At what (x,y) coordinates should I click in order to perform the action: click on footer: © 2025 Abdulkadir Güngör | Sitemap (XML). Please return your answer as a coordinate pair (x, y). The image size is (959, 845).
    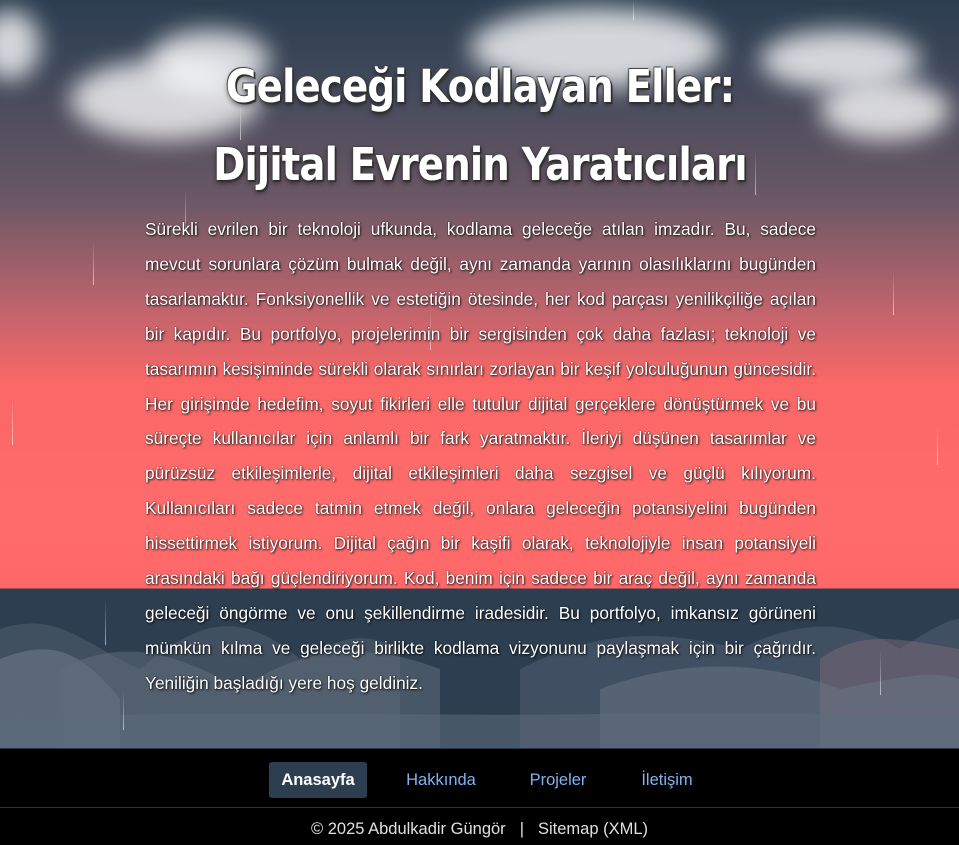
    Looking at the image, I should click on (479, 826).